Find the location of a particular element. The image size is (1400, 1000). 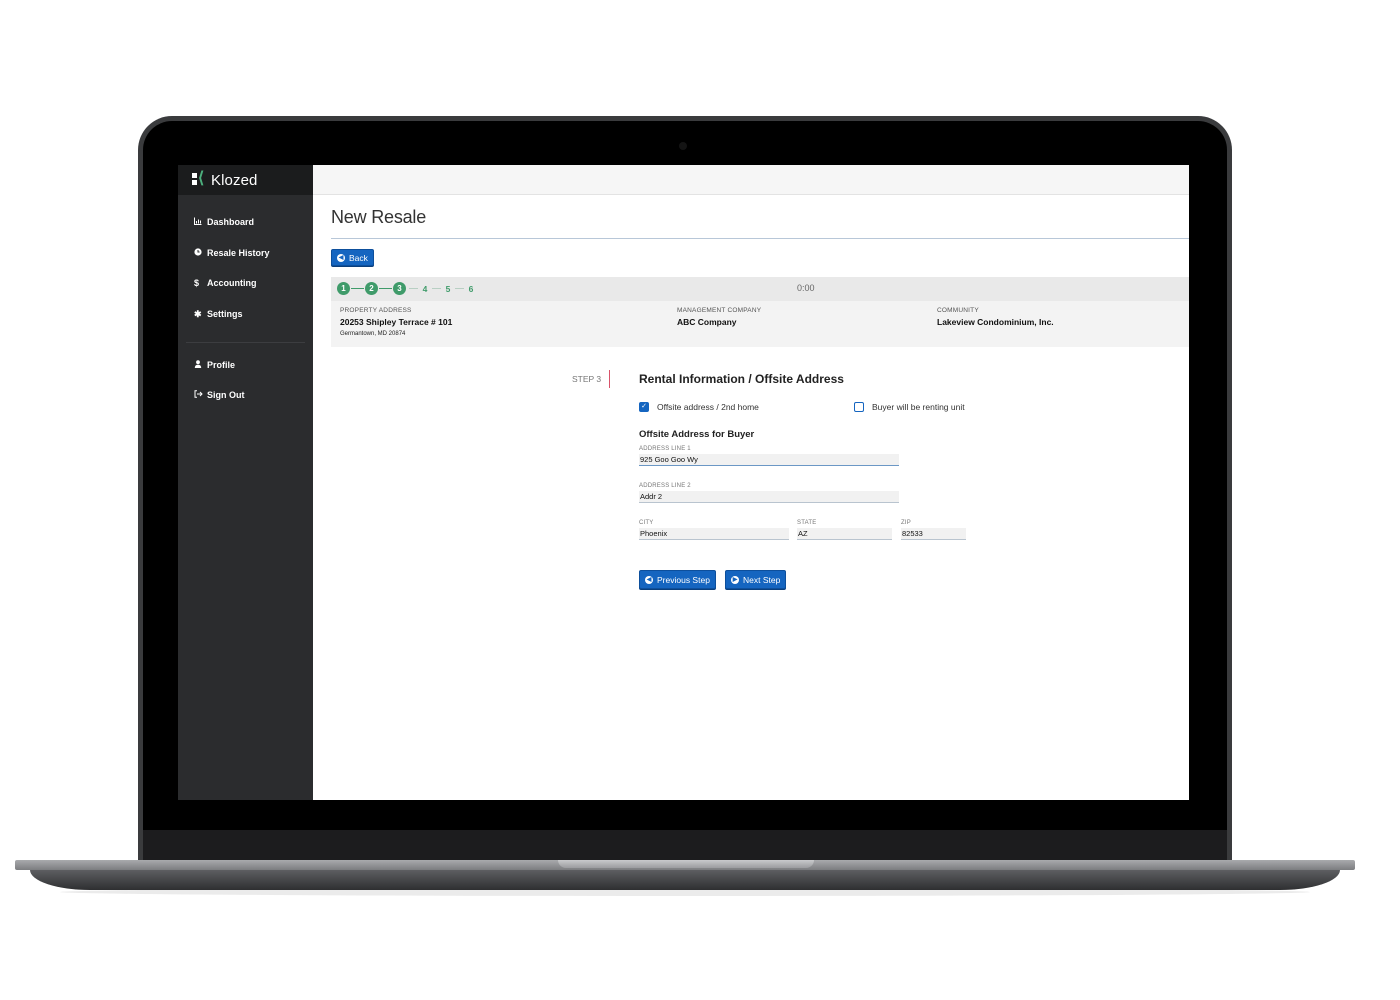

brand-name: Klozed is located at coordinates (234, 180).